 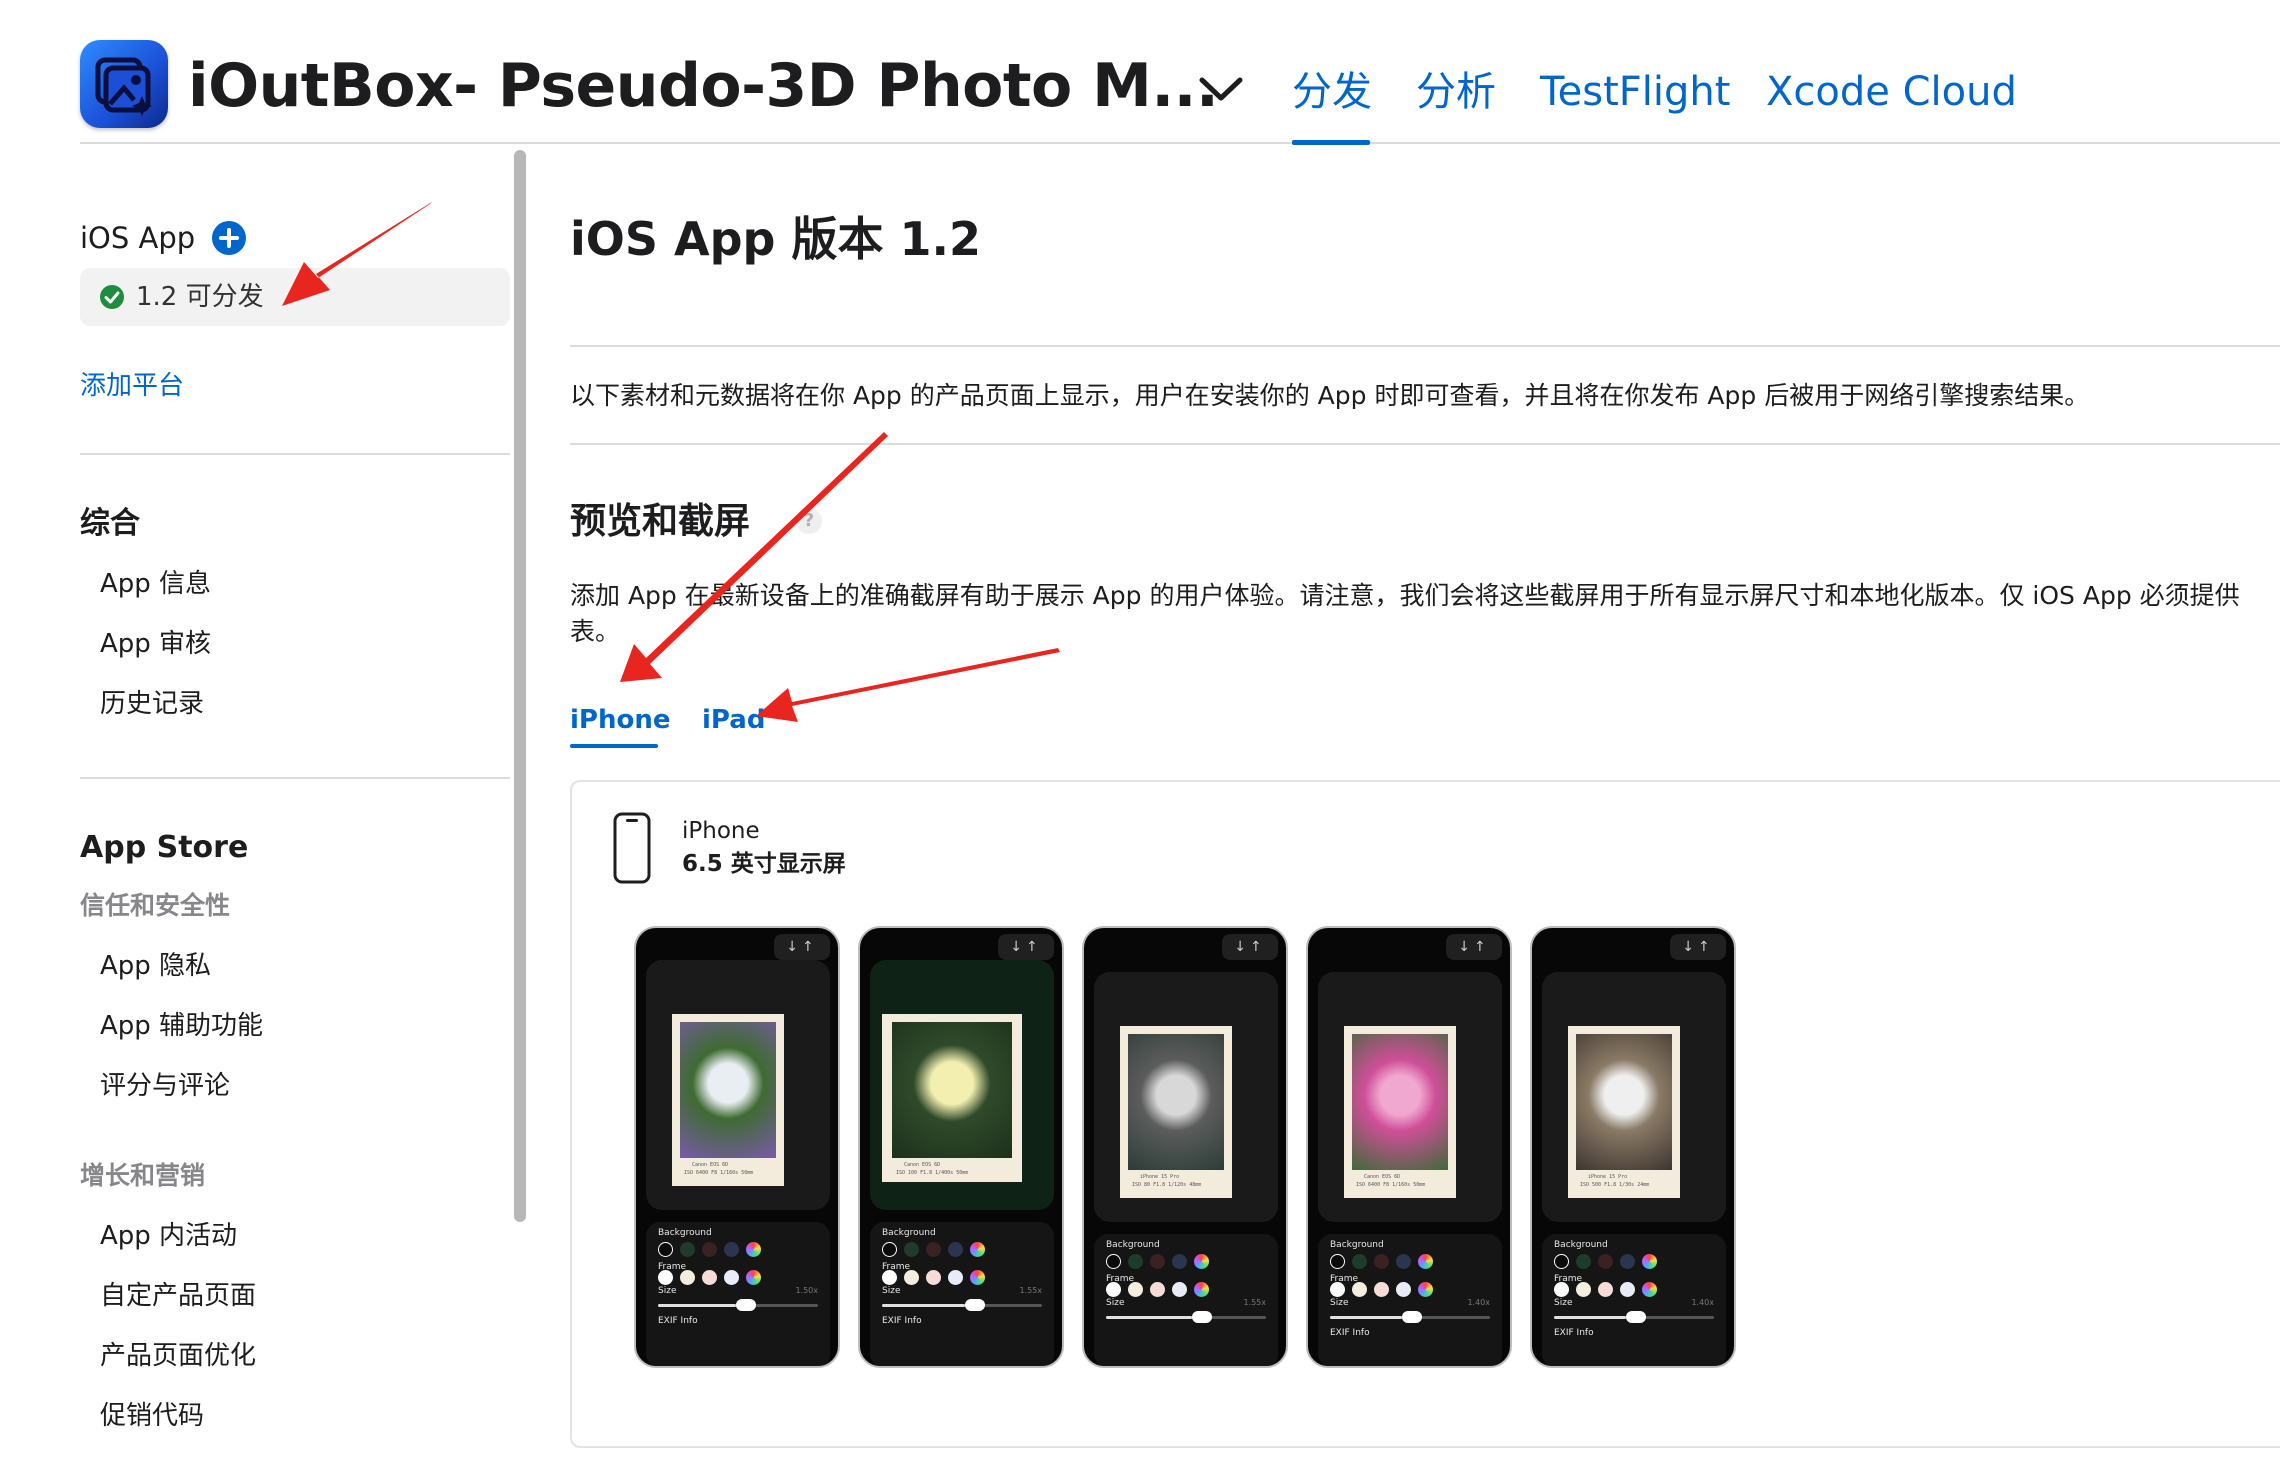 I want to click on sidebar-item-ratings: 评分与评论, so click(x=165, y=1086).